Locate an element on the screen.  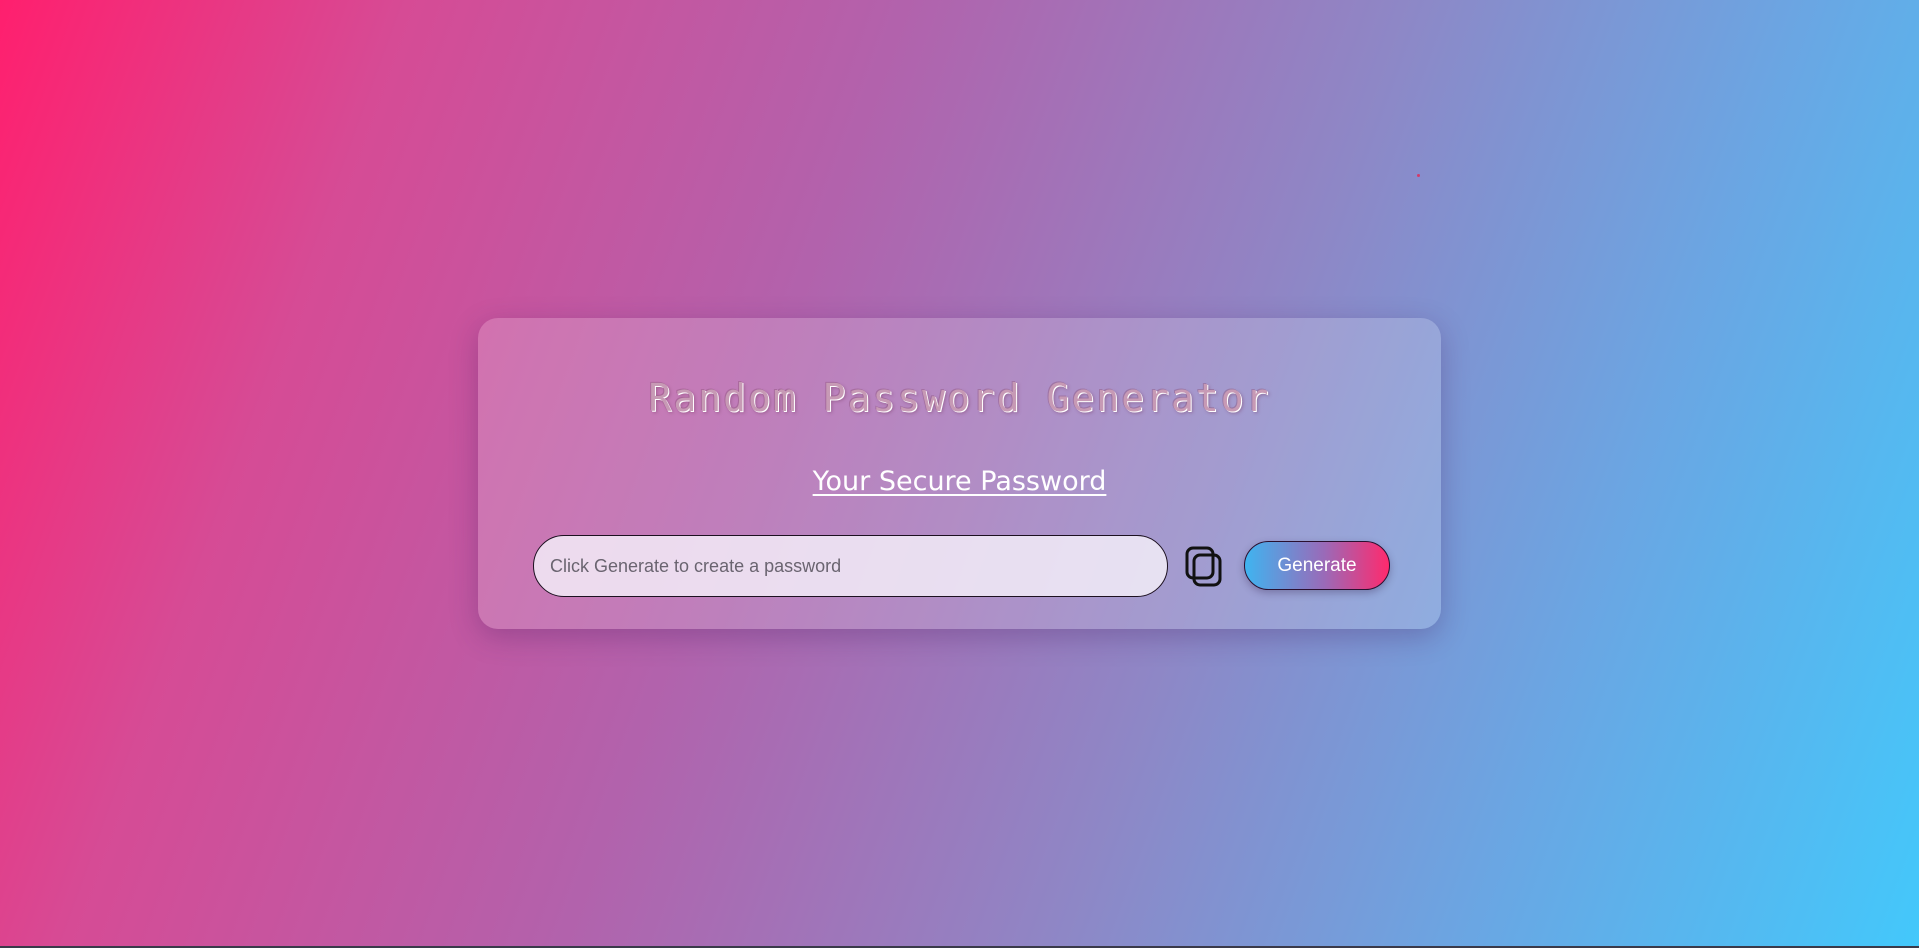
password-controls: Generate is located at coordinates (961, 566).